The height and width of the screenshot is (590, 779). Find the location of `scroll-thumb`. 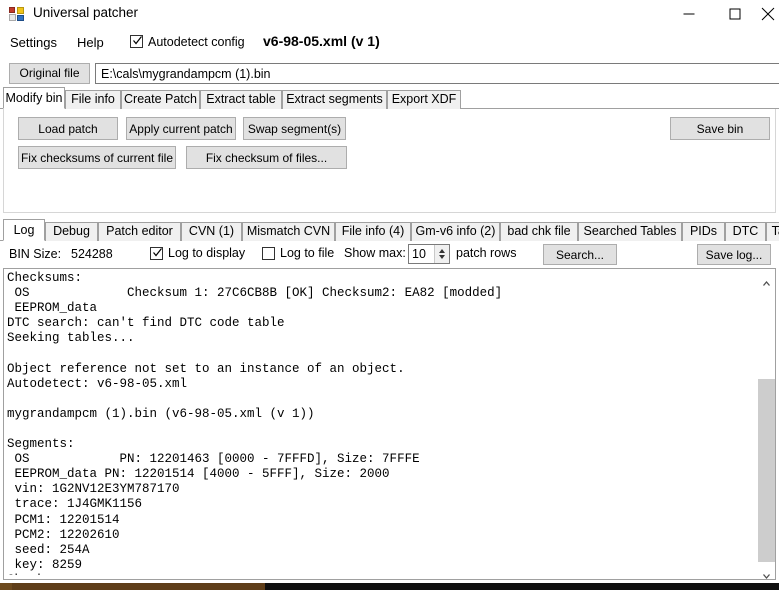

scroll-thumb is located at coordinates (766, 470).